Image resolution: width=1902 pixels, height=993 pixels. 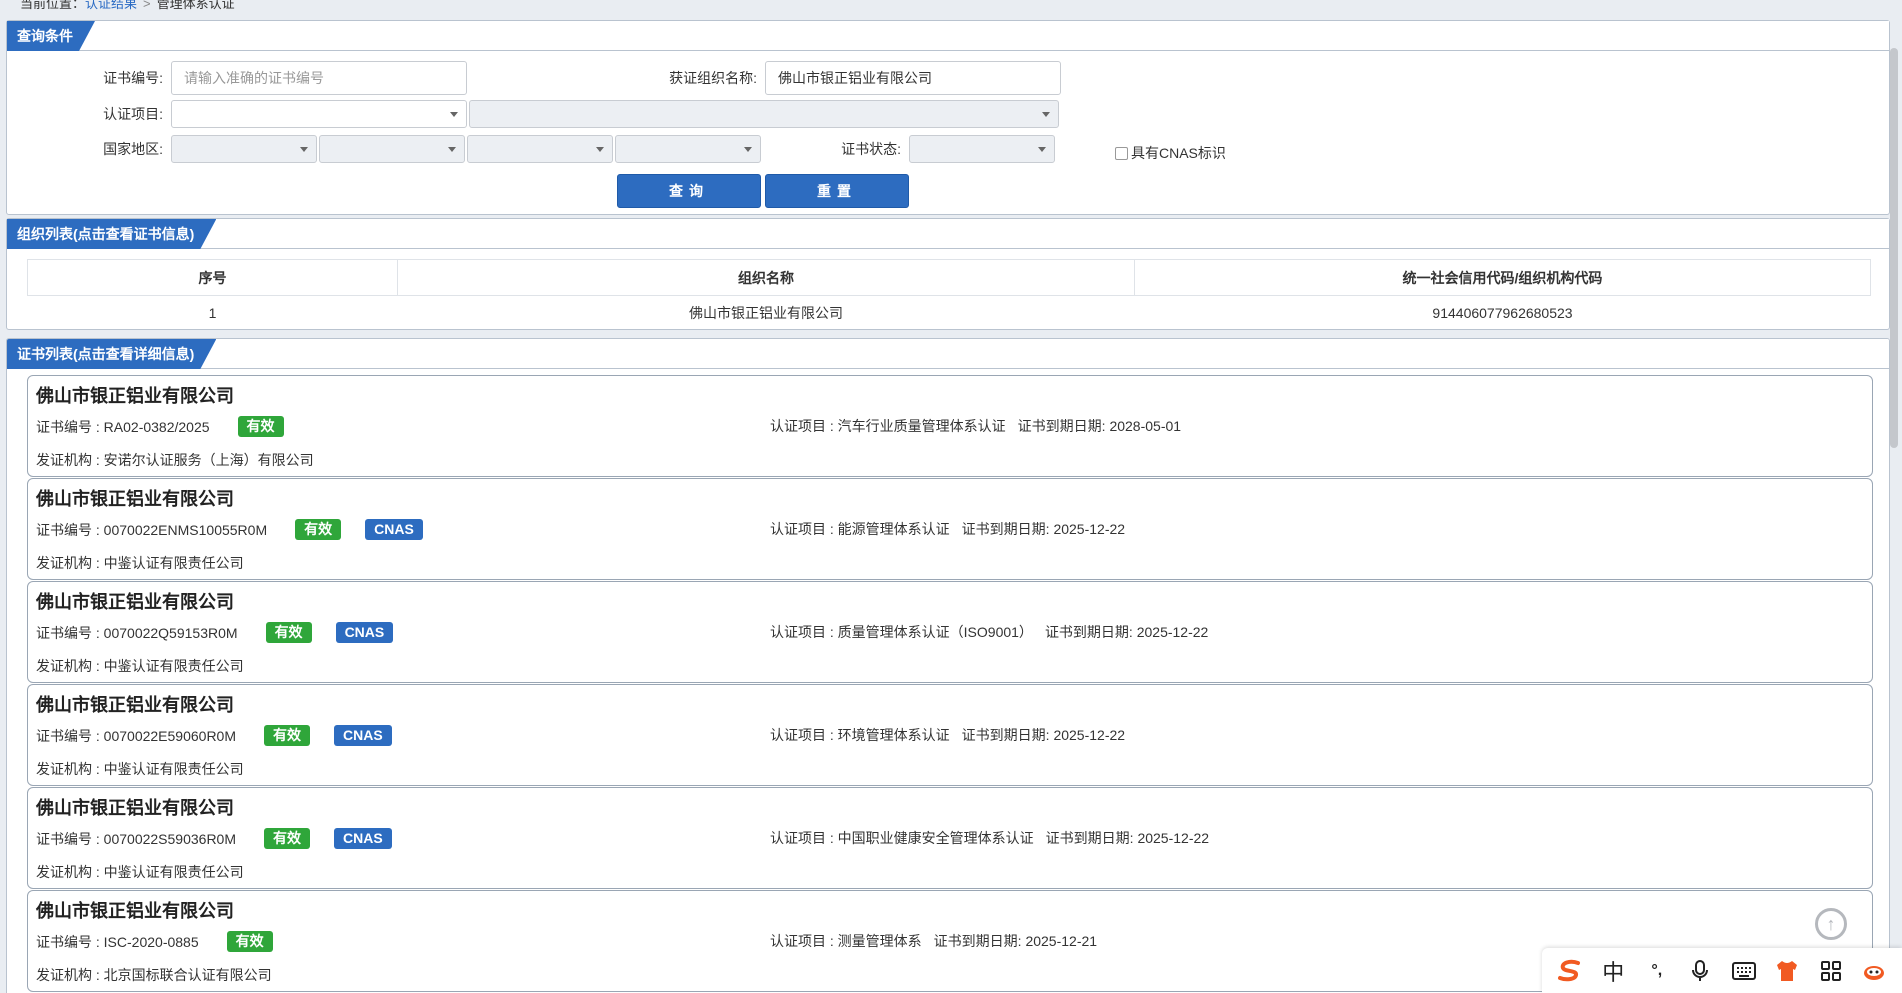 I want to click on cert-issuer: 发证机构 : 安诺尔认证服务（上海）有限公司, so click(x=175, y=460).